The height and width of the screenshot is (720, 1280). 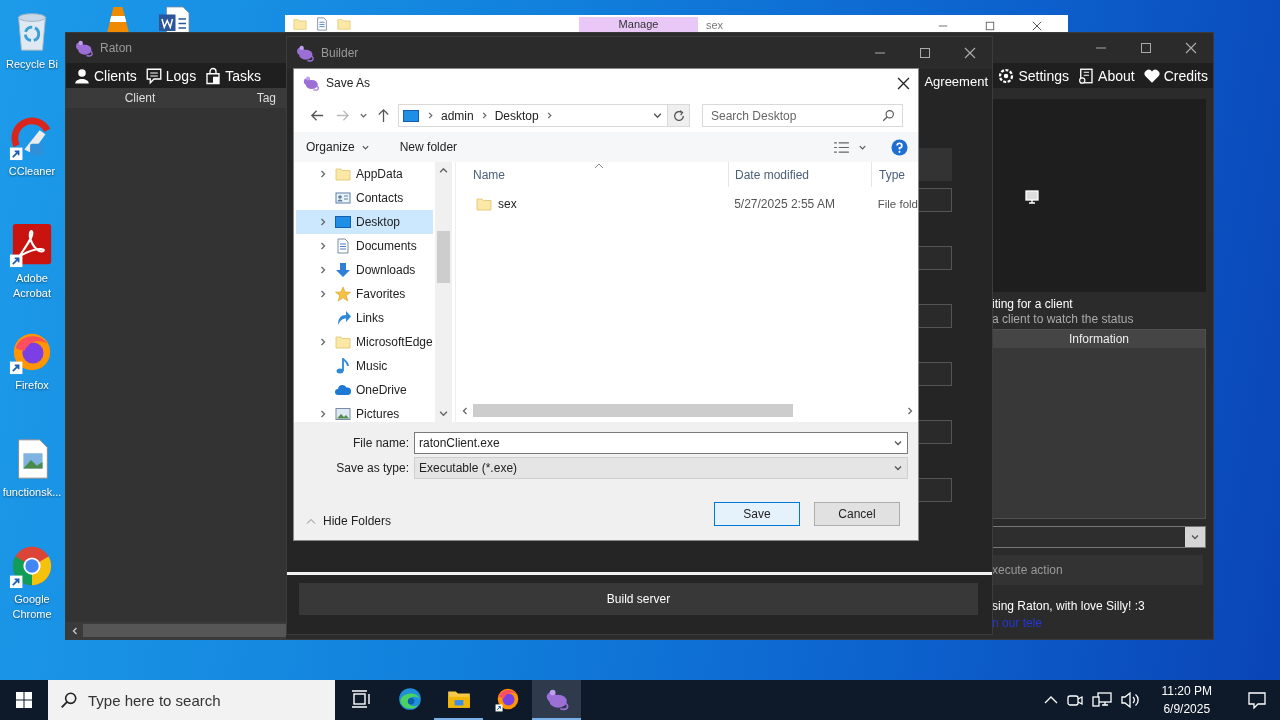 I want to click on table-cell-text: 5/27/2025 2:55 AM, so click(x=784, y=204).